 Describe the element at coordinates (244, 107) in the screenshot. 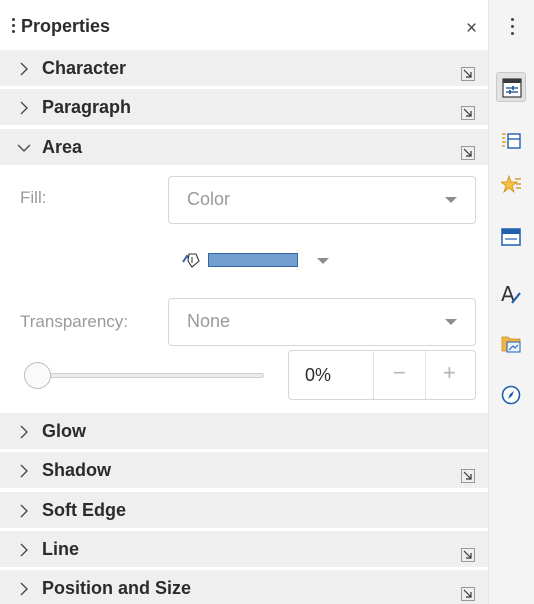

I see `section-paragraph: Paragraph` at that location.